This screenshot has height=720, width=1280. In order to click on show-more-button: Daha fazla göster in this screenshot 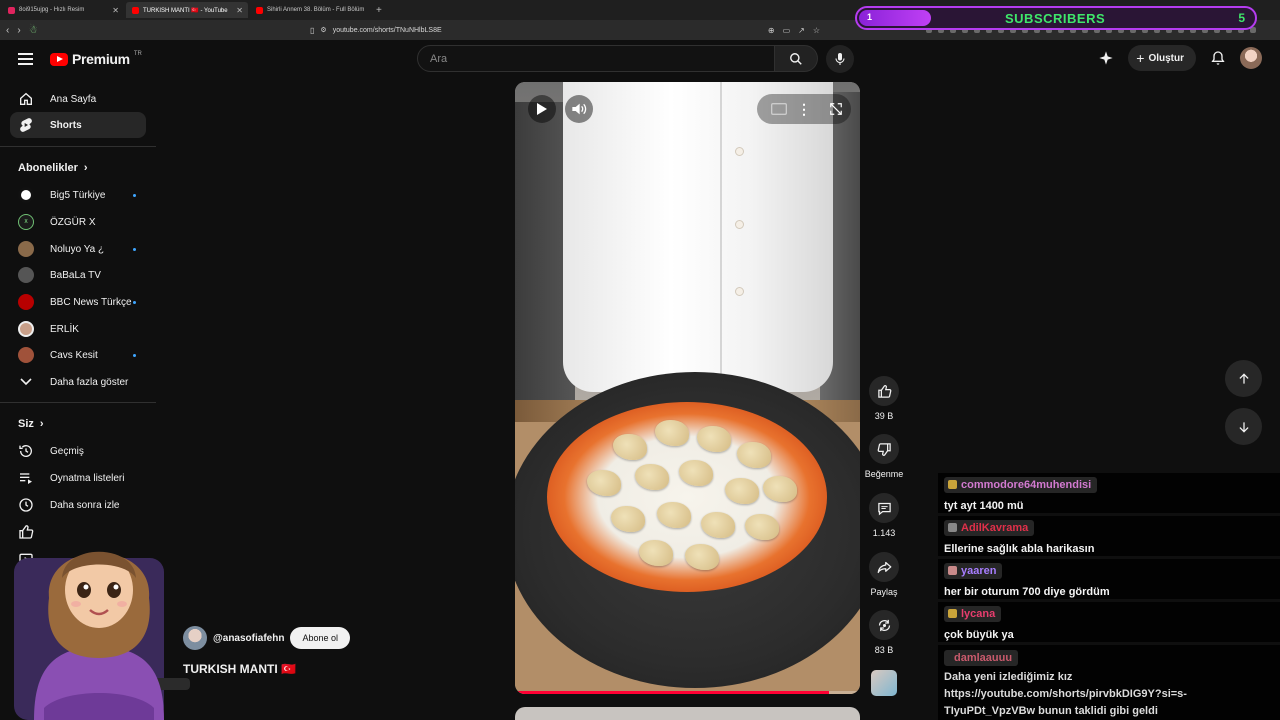, I will do `click(78, 382)`.